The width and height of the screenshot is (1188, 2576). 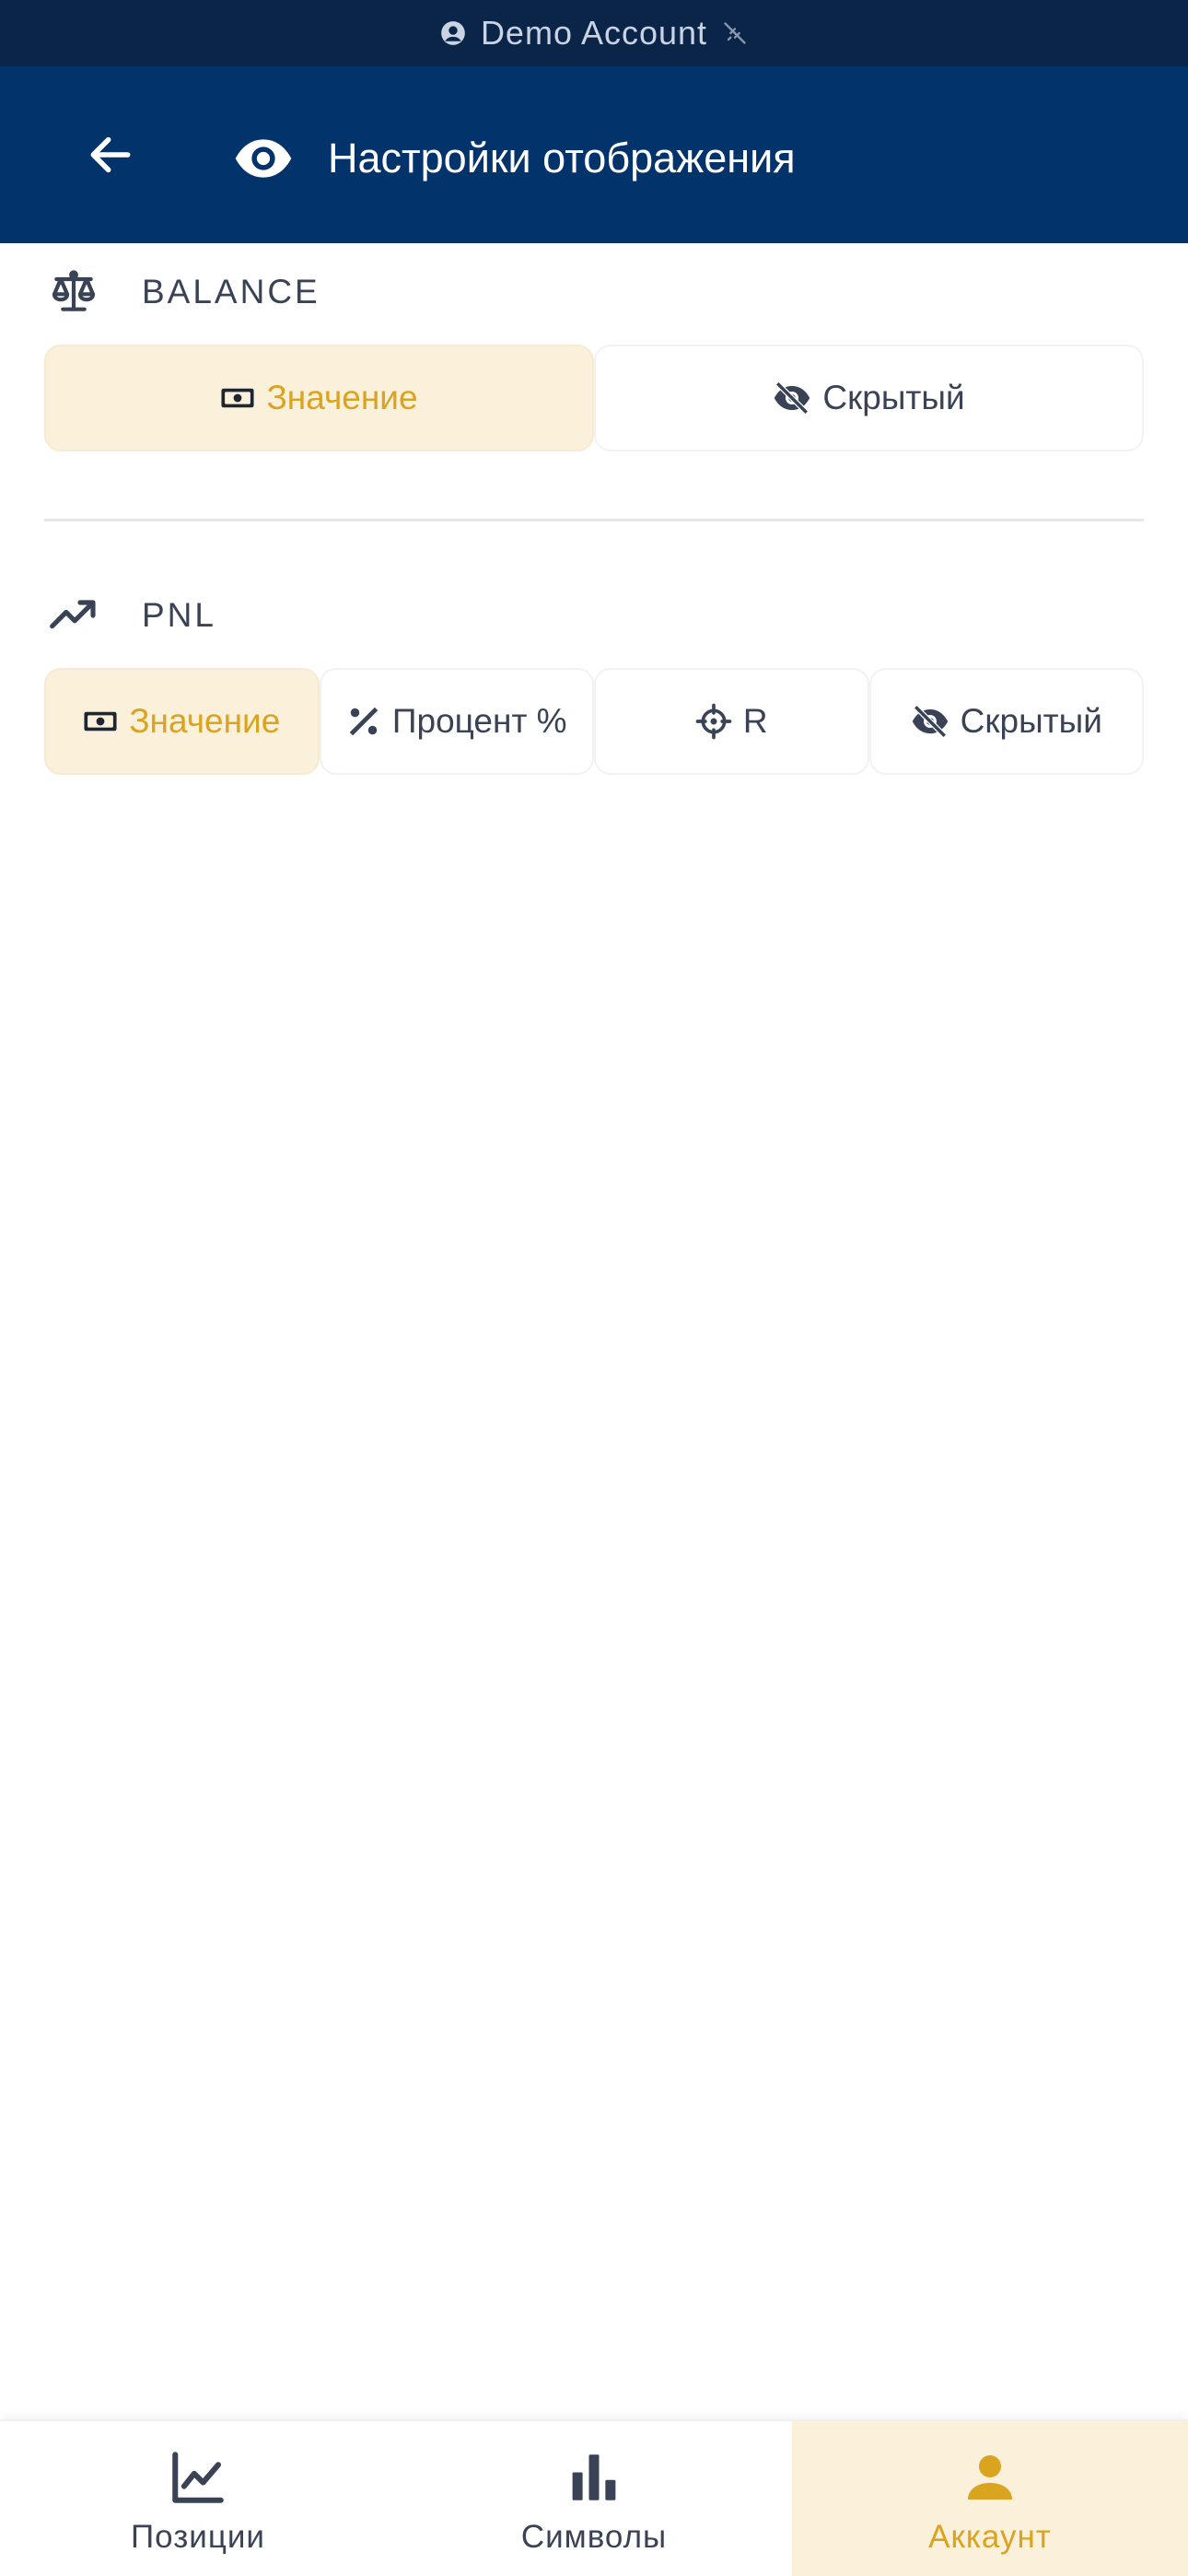 I want to click on nav-item-positions: Позиции, so click(x=198, y=2498).